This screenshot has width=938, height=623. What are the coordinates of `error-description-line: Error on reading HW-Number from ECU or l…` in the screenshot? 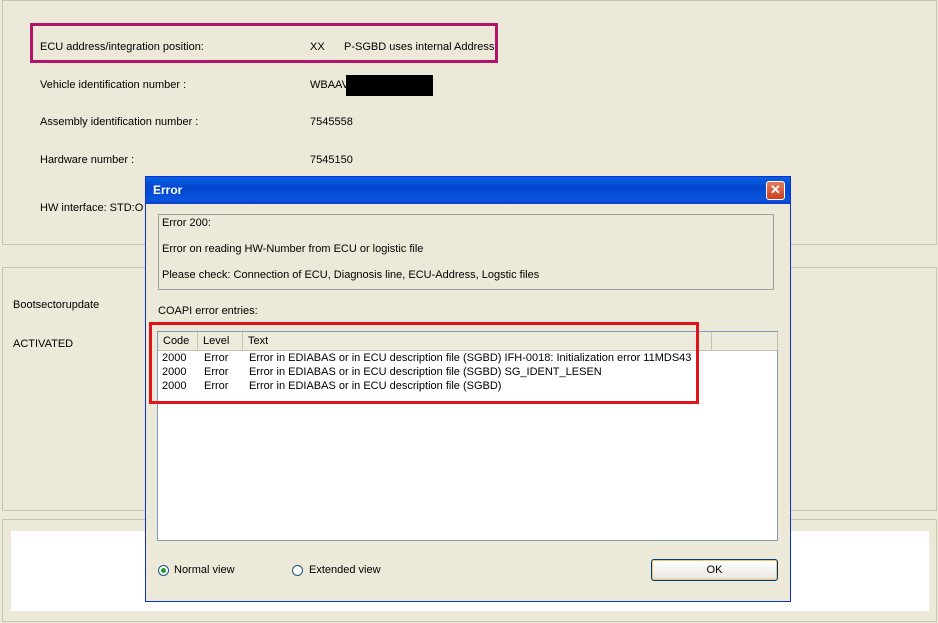 It's located at (293, 249).